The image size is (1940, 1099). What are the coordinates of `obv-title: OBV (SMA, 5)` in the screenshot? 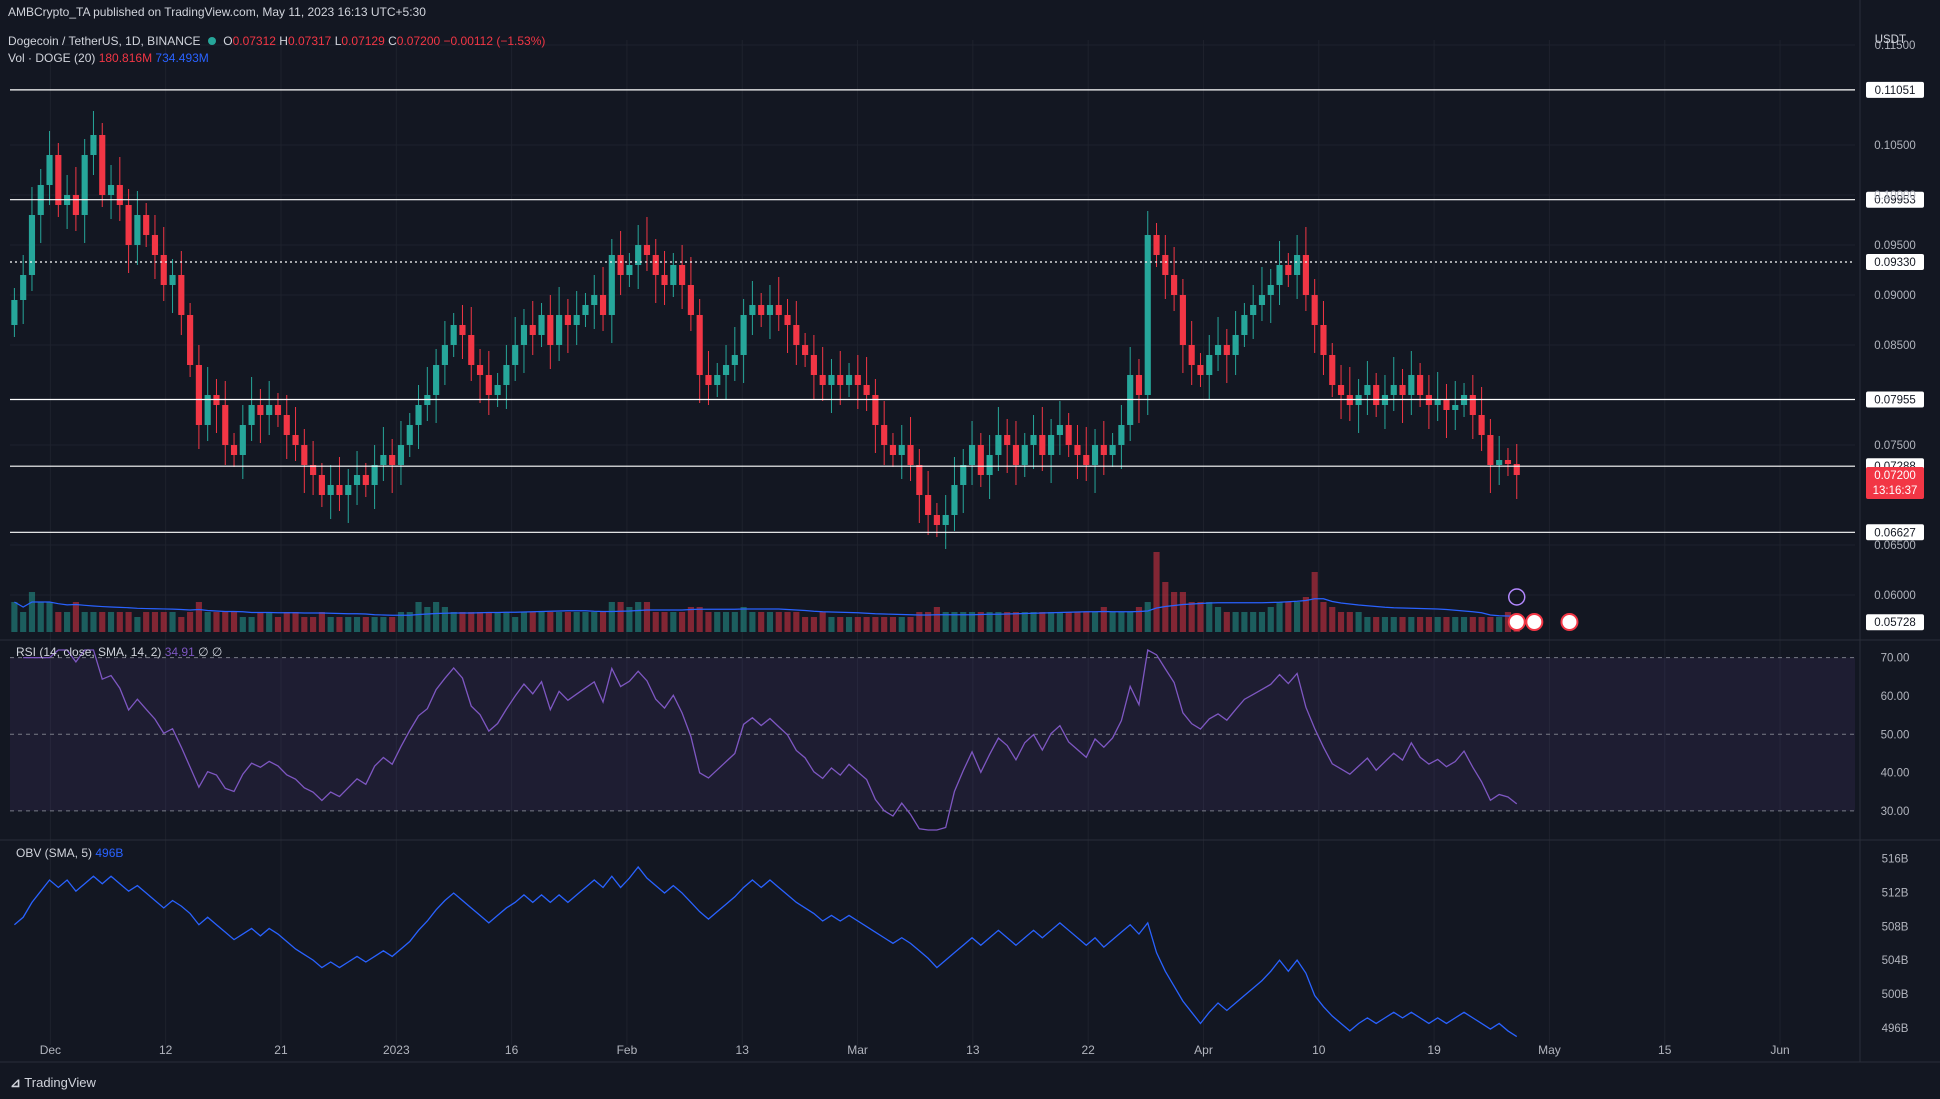 It's located at (54, 853).